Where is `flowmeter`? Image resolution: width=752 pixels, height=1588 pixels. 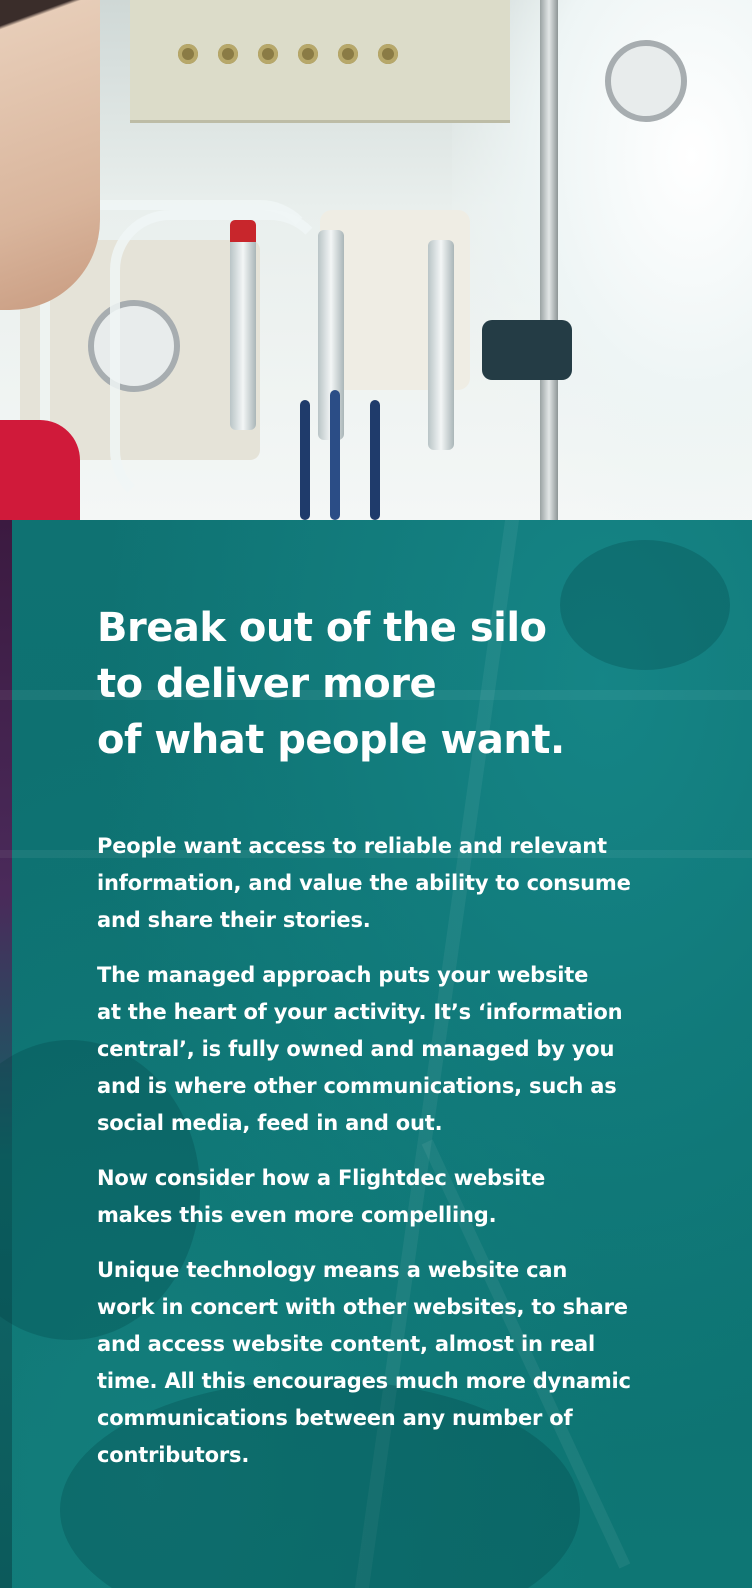
flowmeter is located at coordinates (441, 345).